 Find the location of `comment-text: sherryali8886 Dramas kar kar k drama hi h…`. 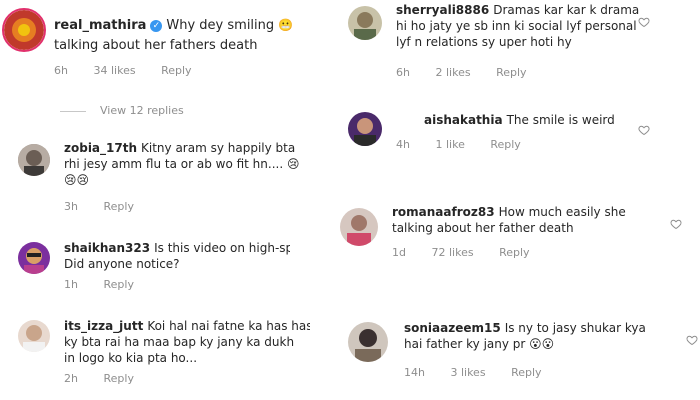

comment-text: sherryali8886 Dramas kar kar k drama hi h… is located at coordinates (526, 26).